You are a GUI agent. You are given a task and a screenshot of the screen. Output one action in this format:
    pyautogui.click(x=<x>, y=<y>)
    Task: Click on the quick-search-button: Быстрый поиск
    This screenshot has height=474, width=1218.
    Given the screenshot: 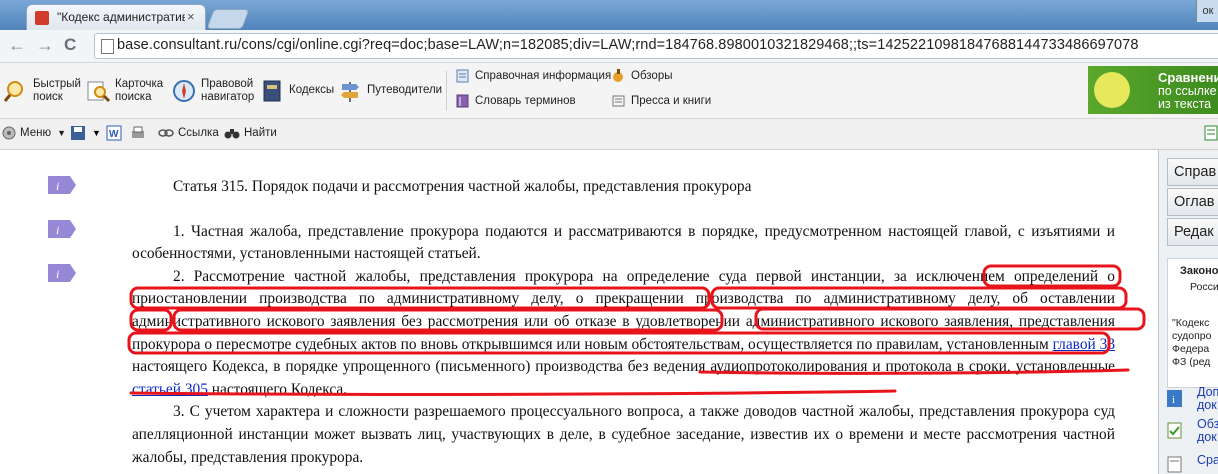 What is the action you would take?
    pyautogui.click(x=42, y=90)
    